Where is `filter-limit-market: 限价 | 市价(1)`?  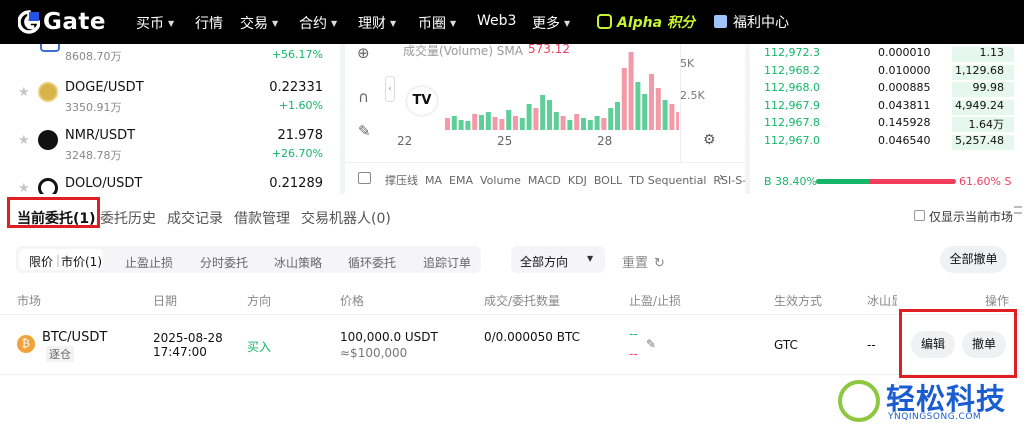
filter-limit-market: 限价 | 市价(1) is located at coordinates (61, 259).